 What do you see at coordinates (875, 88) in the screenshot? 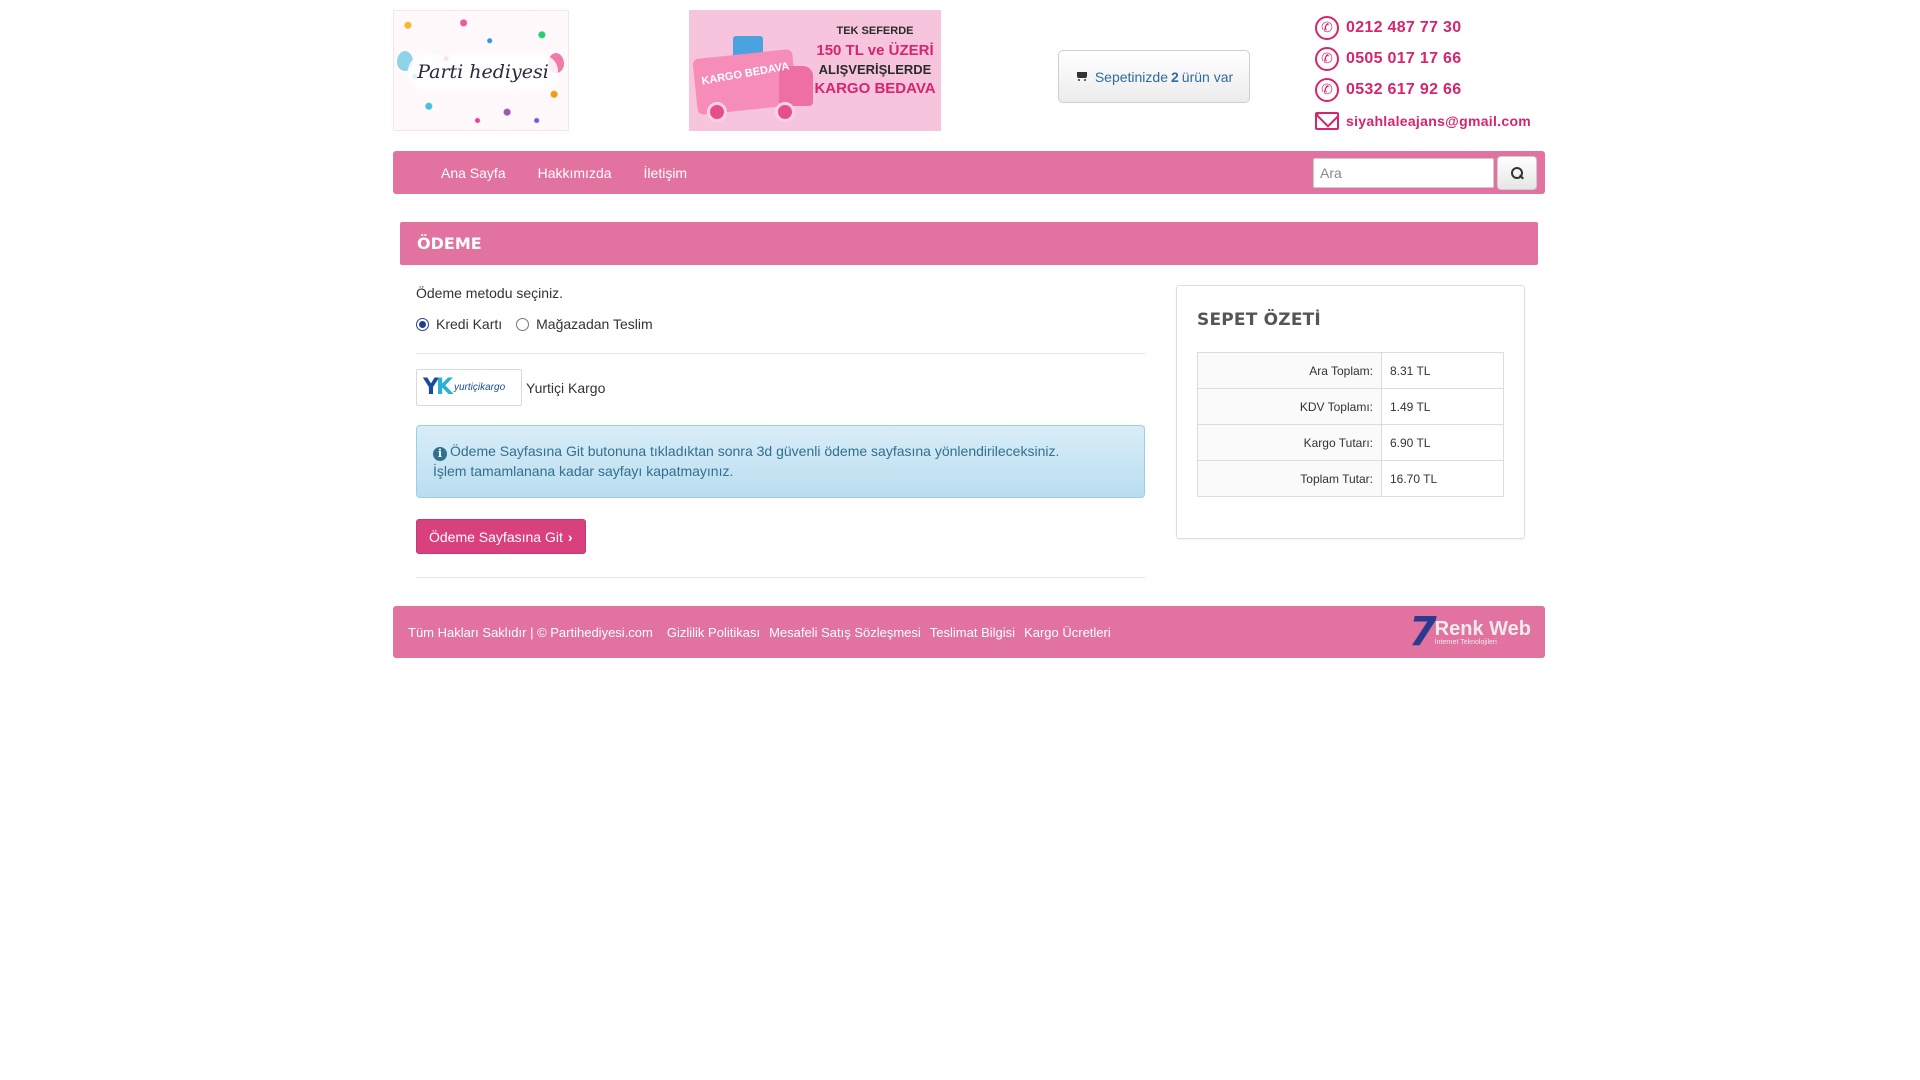
I see `promo-line: KARGO BEDAVA` at bounding box center [875, 88].